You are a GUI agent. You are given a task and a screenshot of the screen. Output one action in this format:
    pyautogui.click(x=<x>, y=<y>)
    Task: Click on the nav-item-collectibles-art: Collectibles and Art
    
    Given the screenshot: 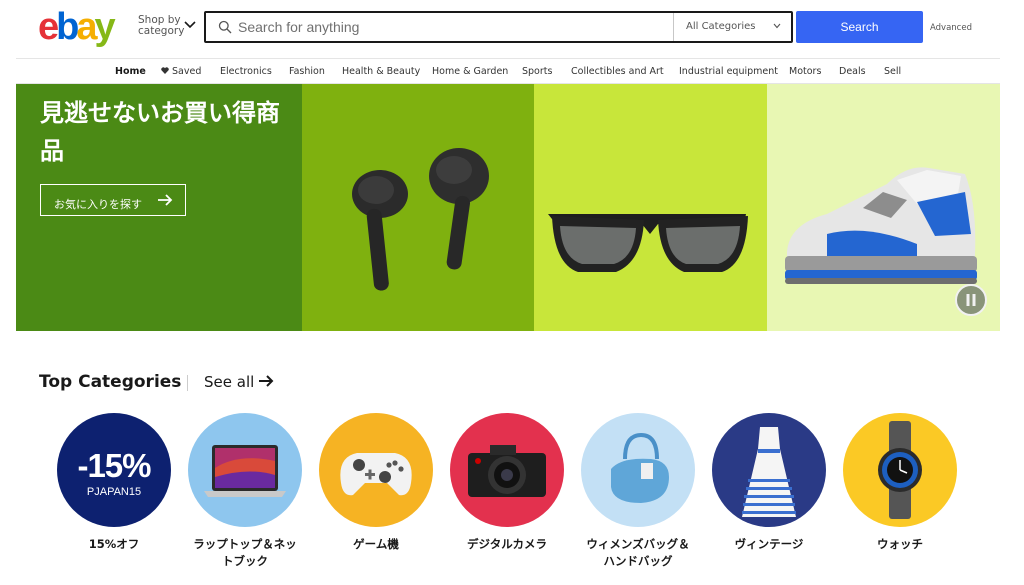 What is the action you would take?
    pyautogui.click(x=617, y=71)
    